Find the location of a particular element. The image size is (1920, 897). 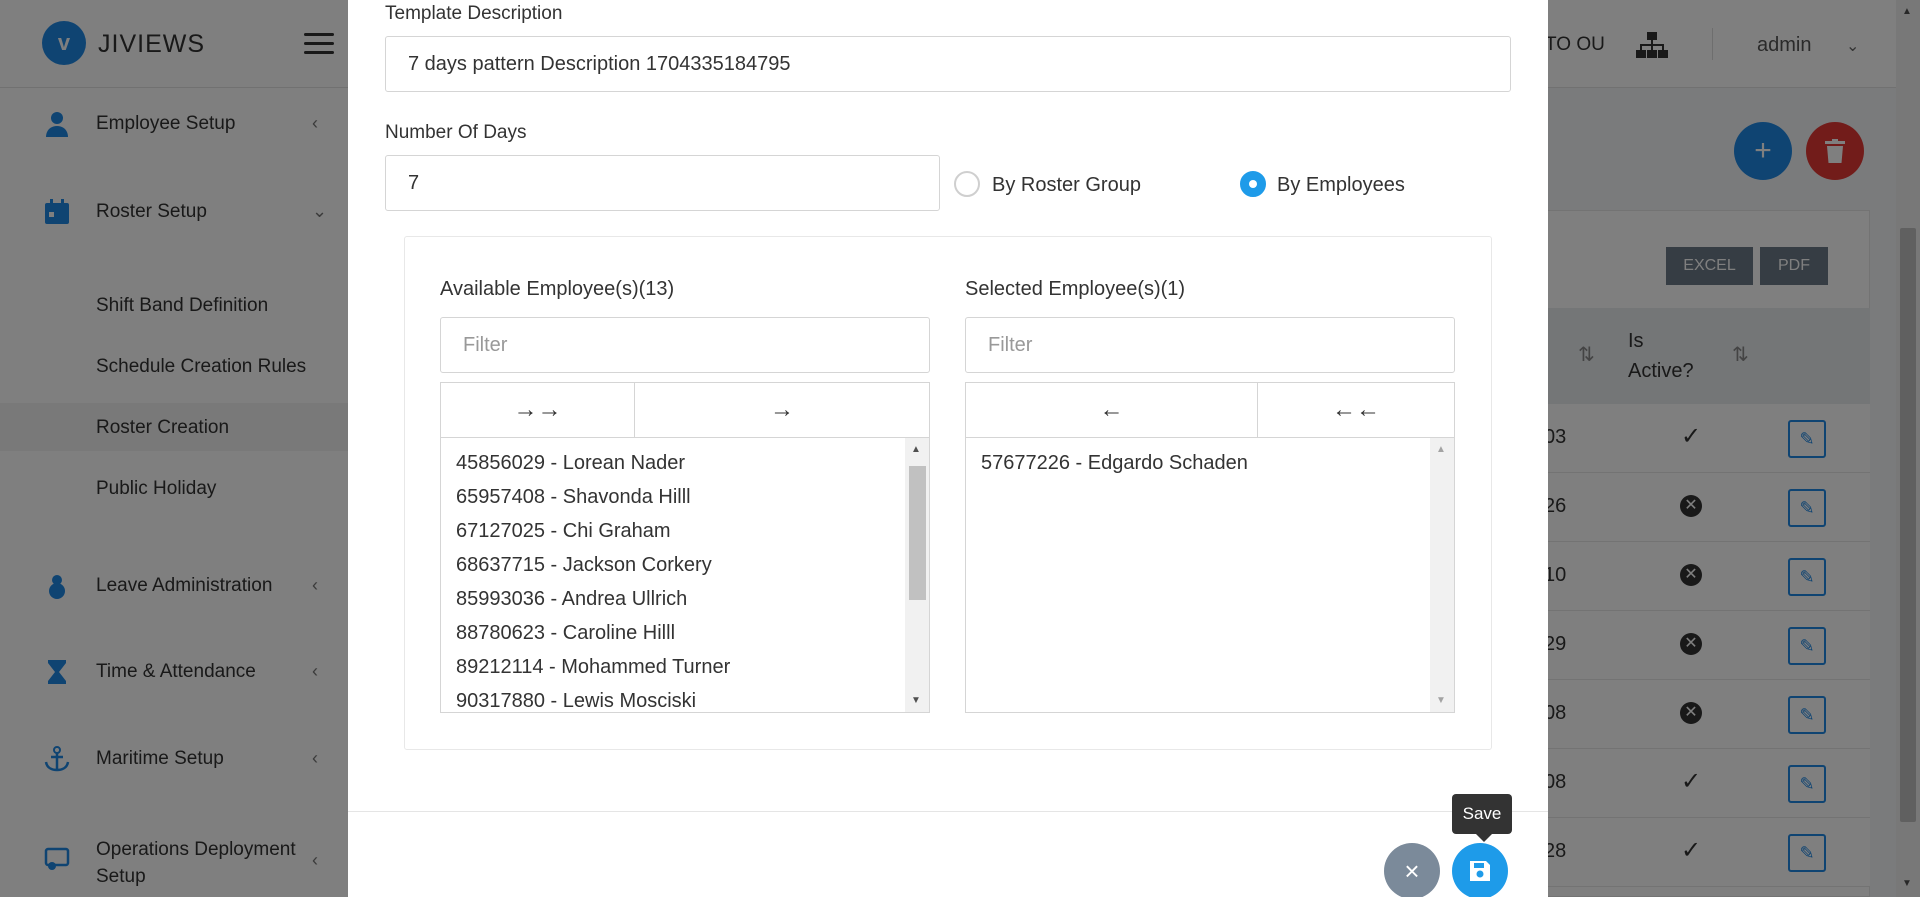

by-roster-group-radio is located at coordinates (967, 184).